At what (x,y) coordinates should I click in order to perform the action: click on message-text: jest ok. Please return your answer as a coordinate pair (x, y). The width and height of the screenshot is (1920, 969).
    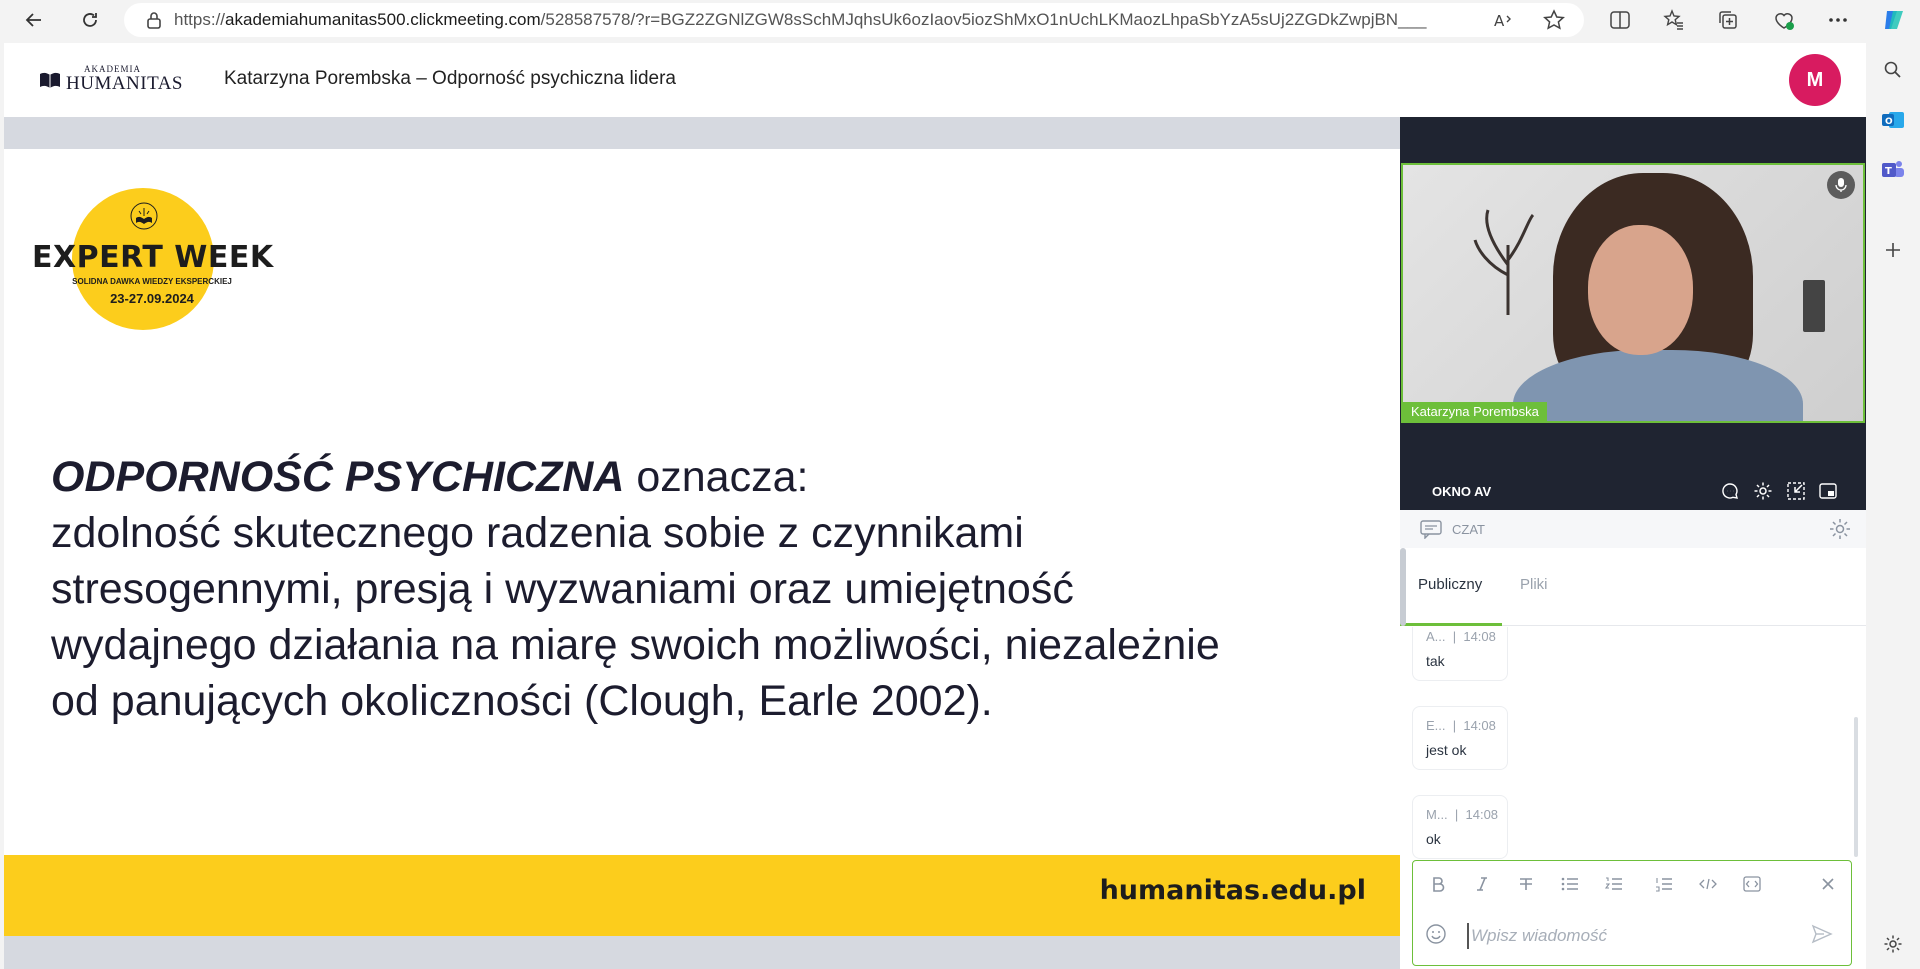
    Looking at the image, I should click on (1446, 750).